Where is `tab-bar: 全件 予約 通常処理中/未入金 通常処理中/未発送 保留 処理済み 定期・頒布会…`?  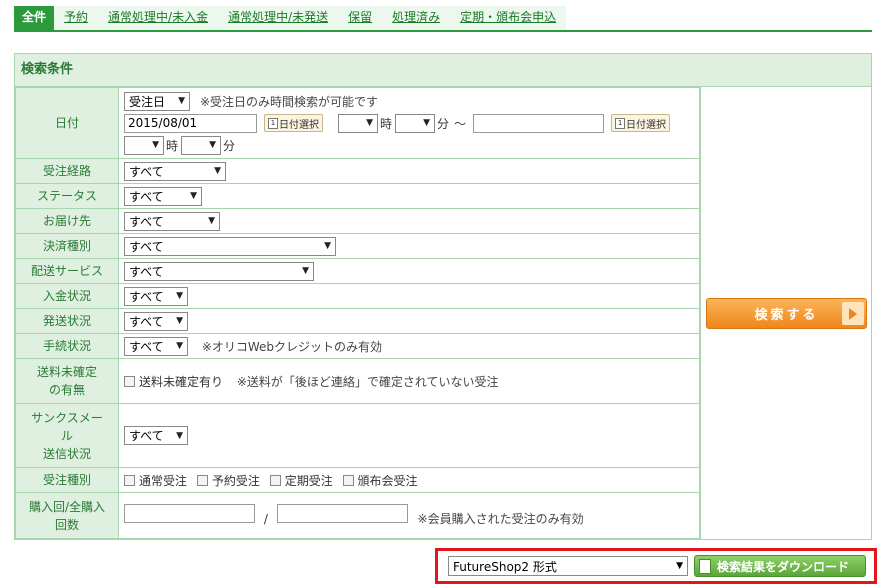 tab-bar: 全件 予約 通常処理中/未入金 通常処理中/未発送 保留 処理済み 定期・頒布会… is located at coordinates (443, 19).